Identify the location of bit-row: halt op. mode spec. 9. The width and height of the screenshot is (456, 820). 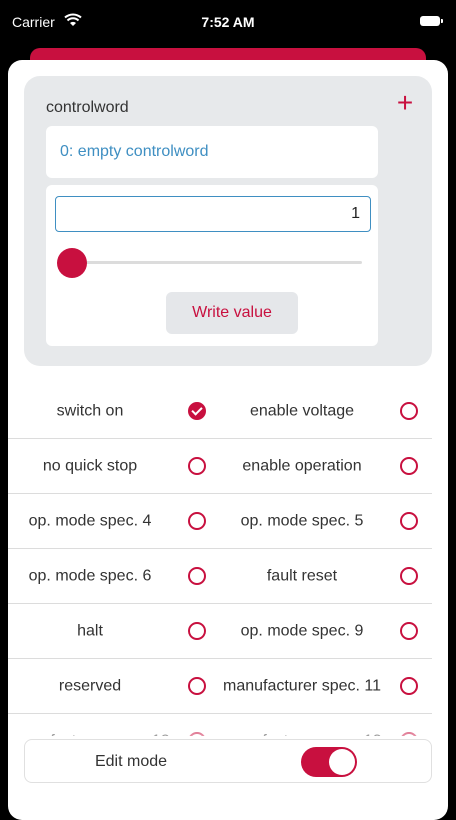
(220, 631).